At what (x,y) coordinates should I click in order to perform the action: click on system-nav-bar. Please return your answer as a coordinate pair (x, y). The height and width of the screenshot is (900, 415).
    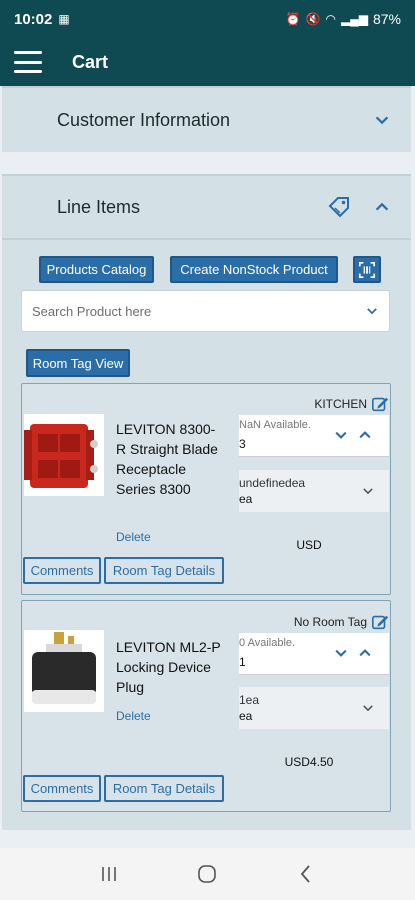
    Looking at the image, I should click on (207, 874).